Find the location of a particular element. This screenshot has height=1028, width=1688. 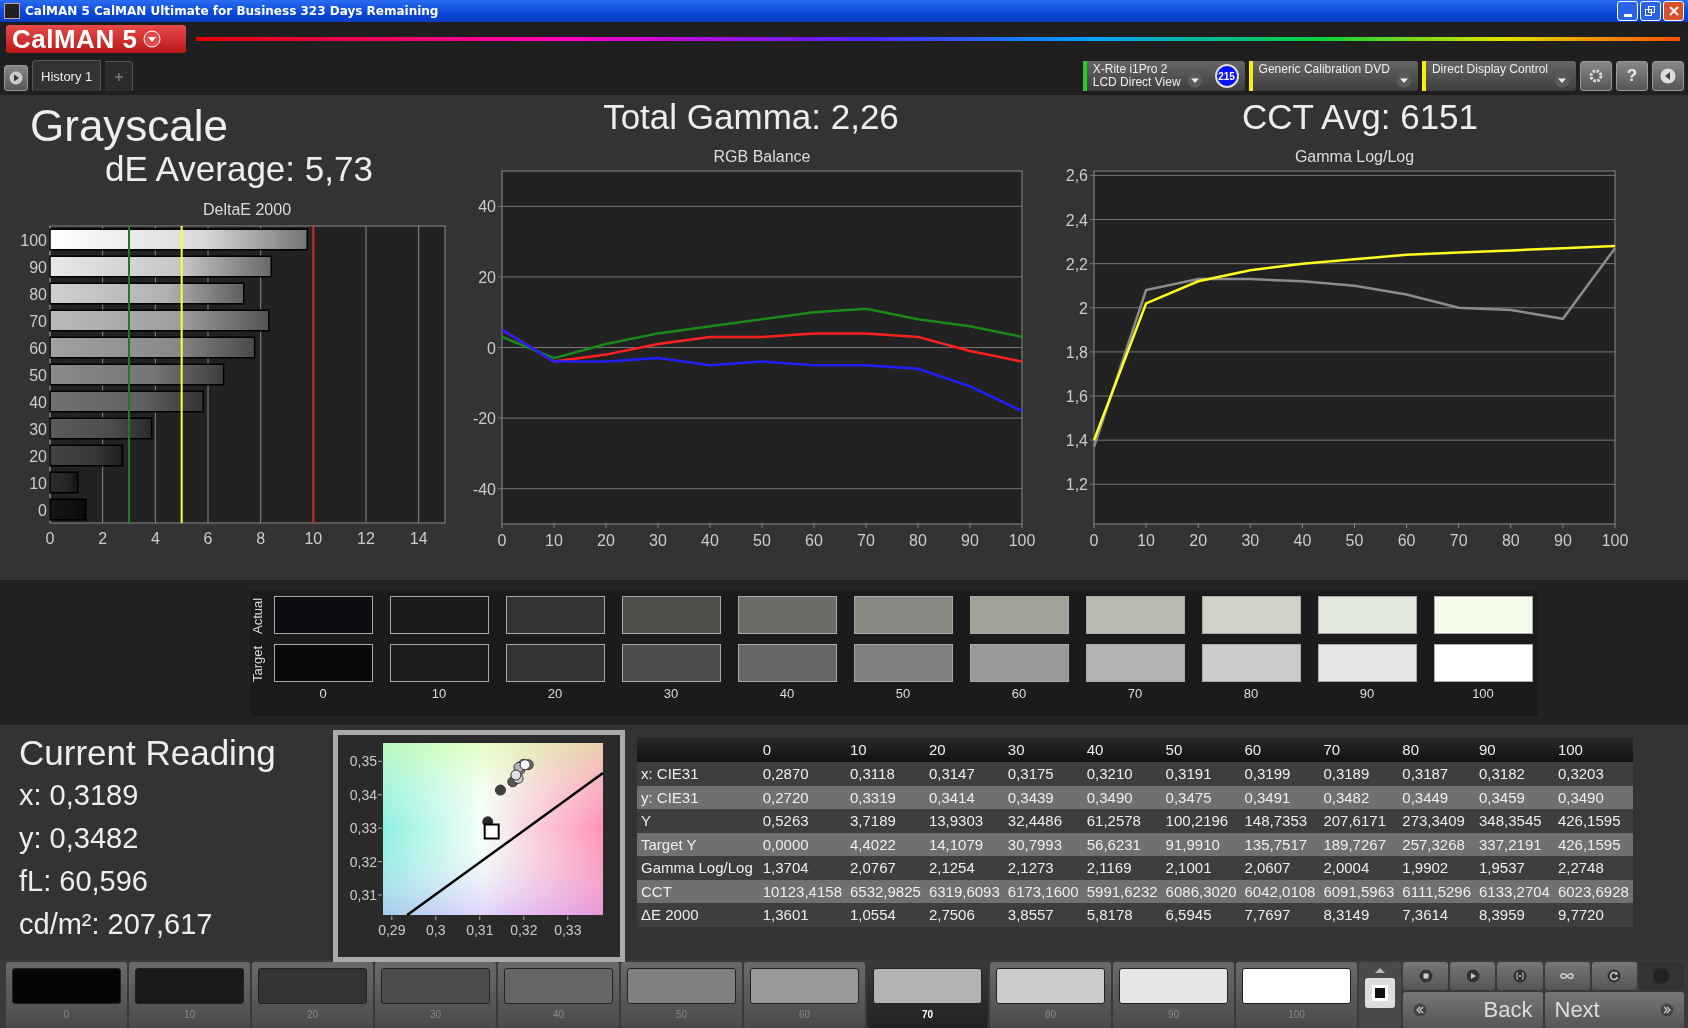

play-button is located at coordinates (1473, 976).